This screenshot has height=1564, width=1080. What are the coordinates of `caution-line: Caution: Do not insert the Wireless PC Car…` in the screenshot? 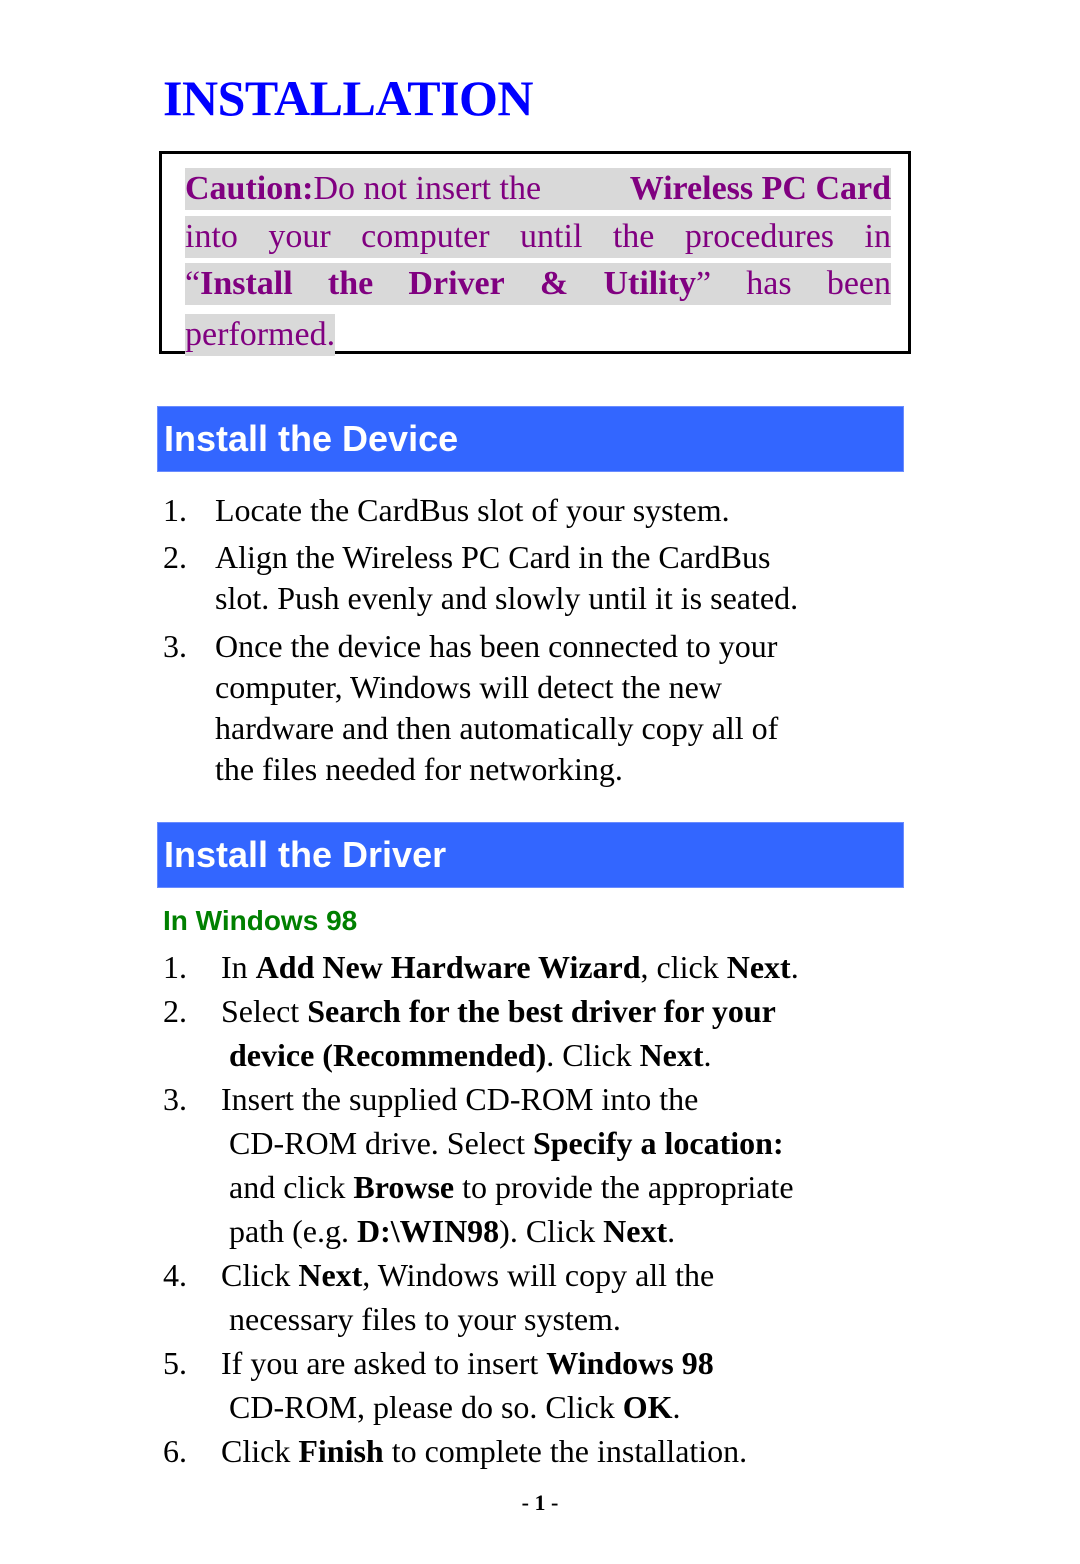 It's located at (538, 192).